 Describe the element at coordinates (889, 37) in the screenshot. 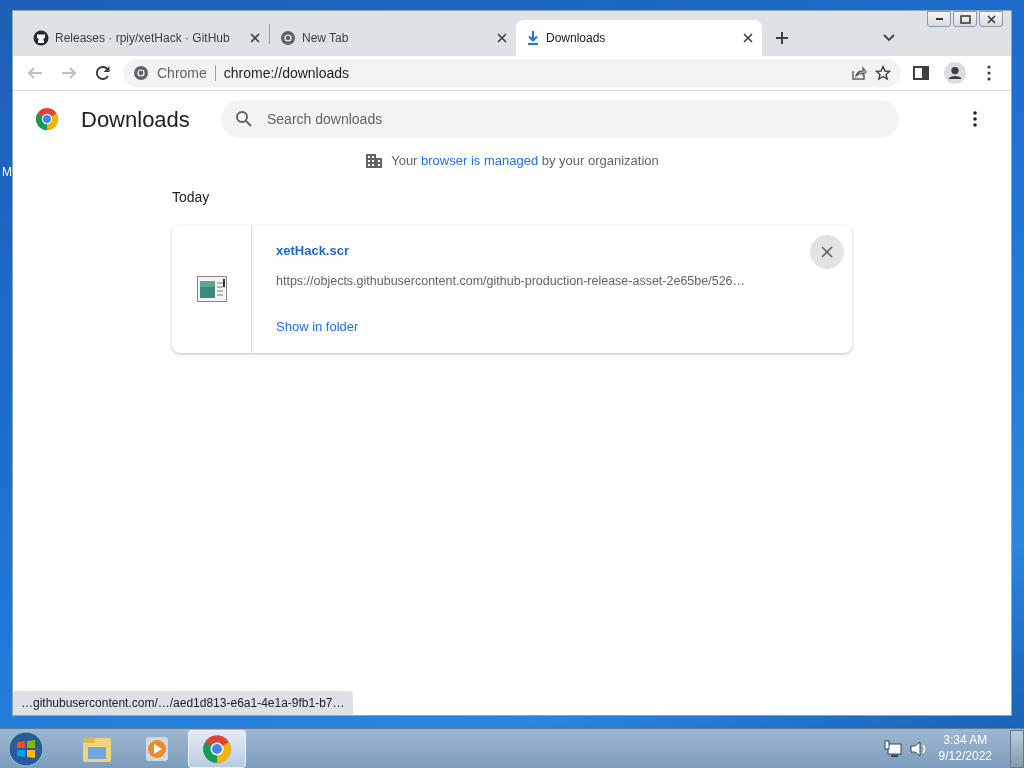

I see `caret-icon` at that location.